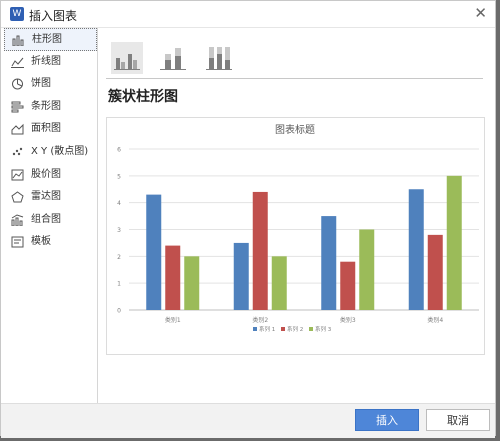 This screenshot has height=441, width=500. I want to click on close-icon: ✕, so click(480, 13).